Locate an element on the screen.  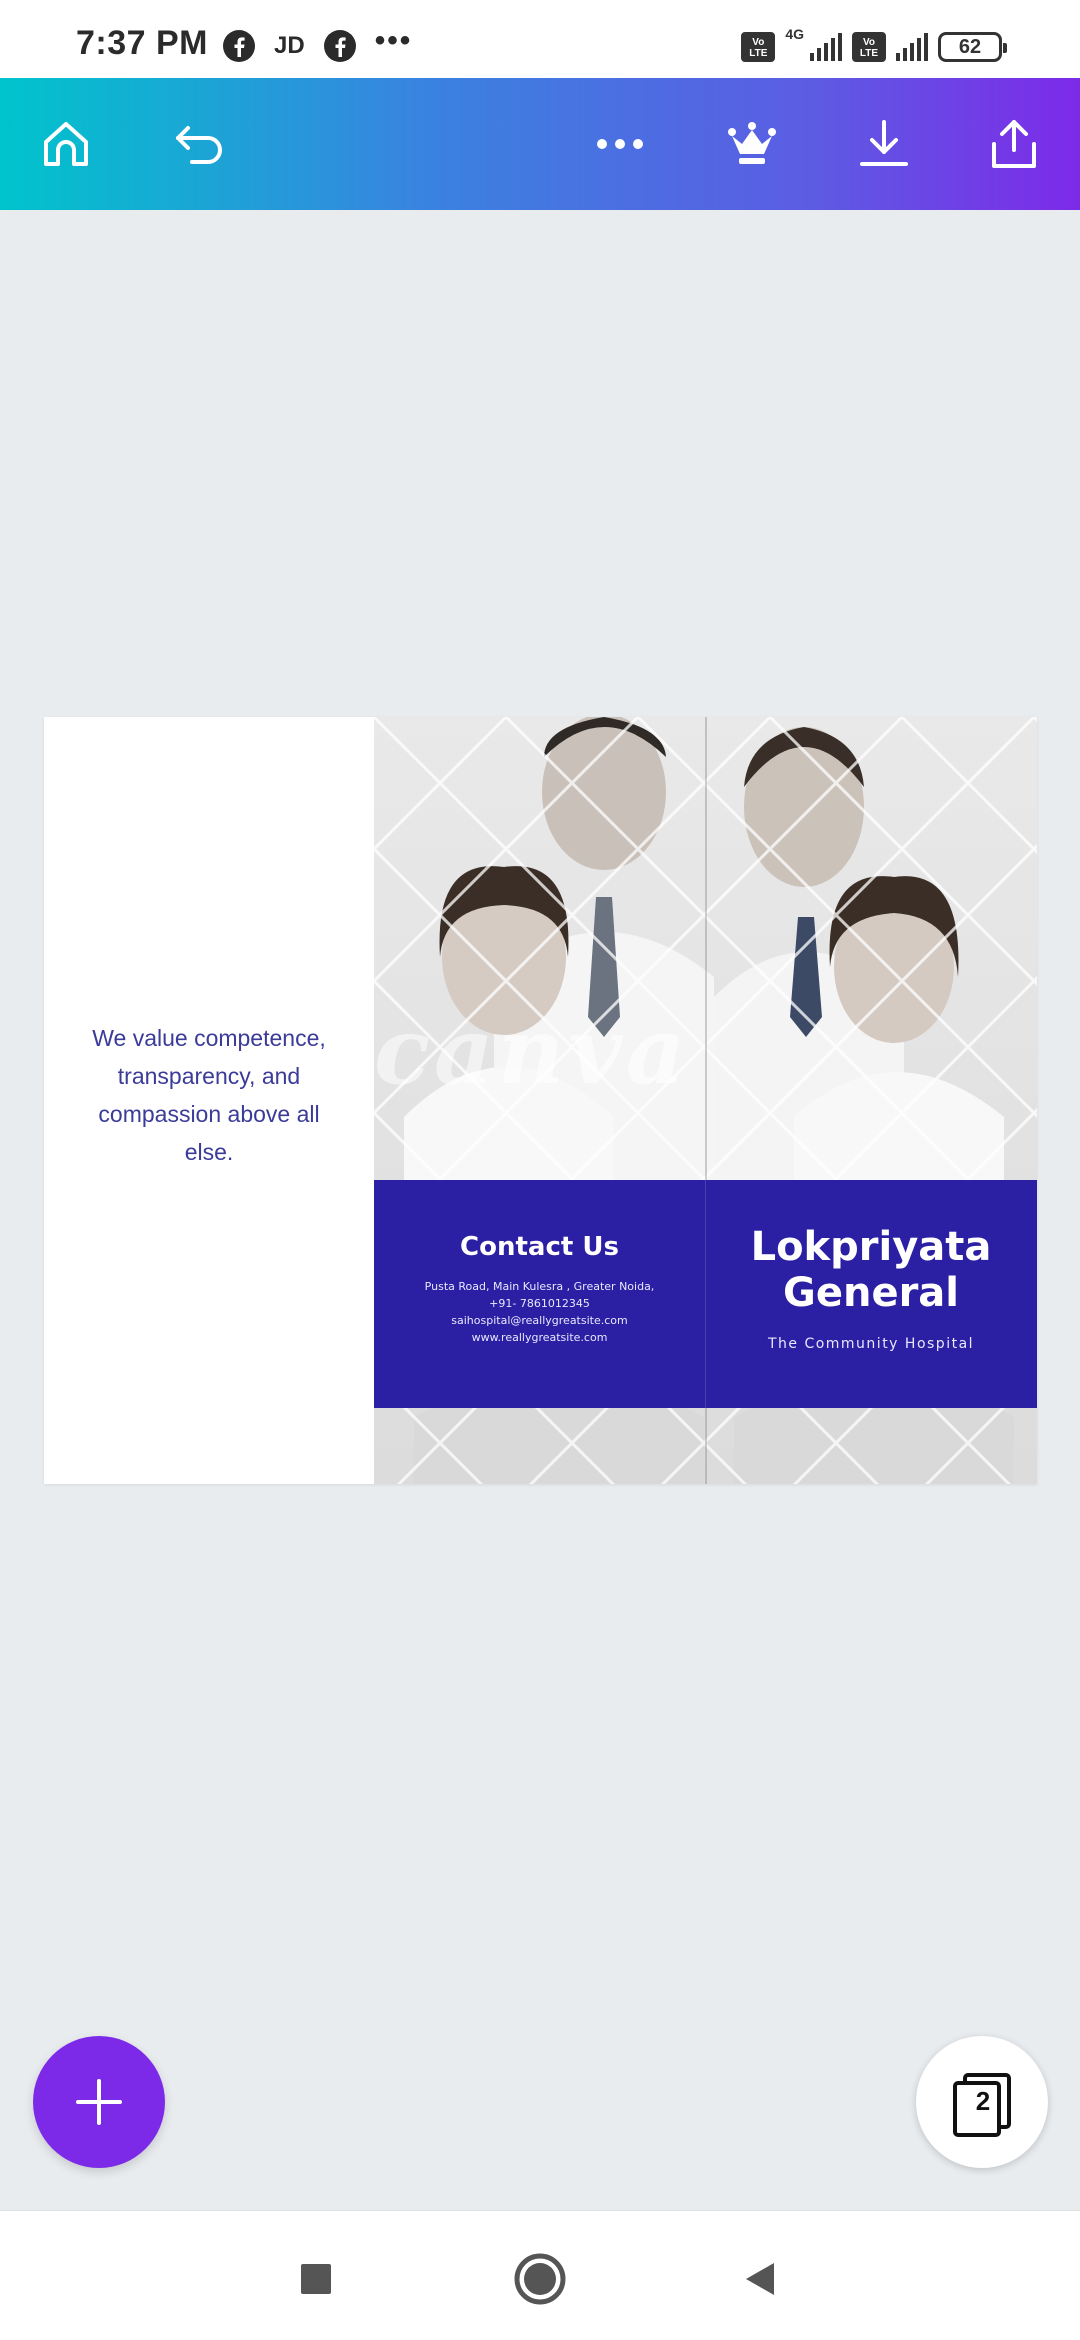
contact-email: saihospital@reallygreatsite.com is located at coordinates (539, 1320).